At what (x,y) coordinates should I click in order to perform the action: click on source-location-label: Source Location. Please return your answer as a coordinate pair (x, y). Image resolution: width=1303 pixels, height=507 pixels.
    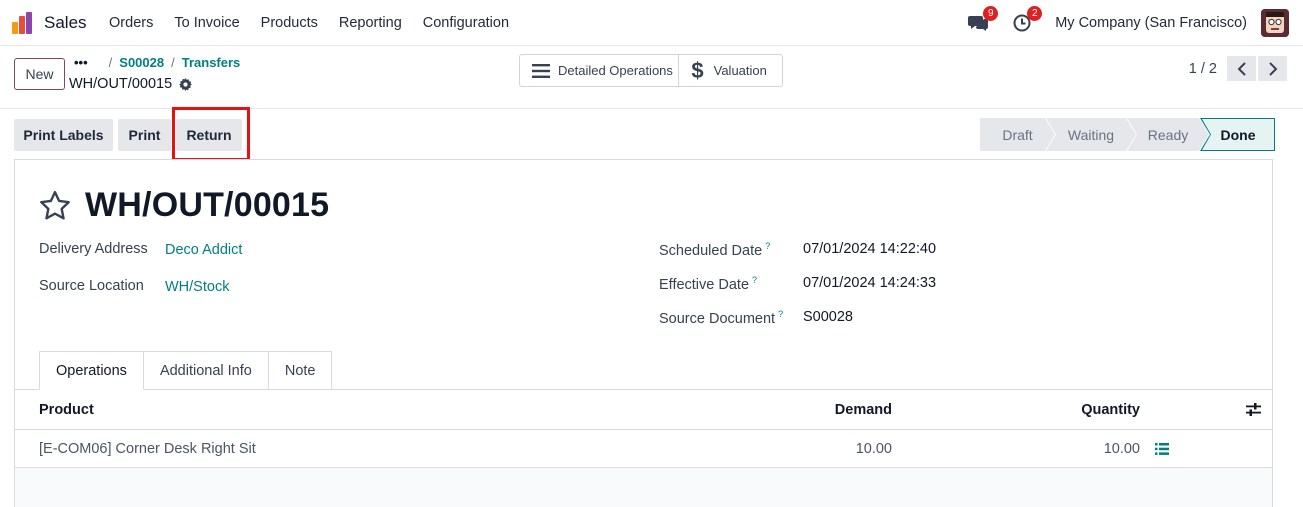
    Looking at the image, I should click on (91, 286).